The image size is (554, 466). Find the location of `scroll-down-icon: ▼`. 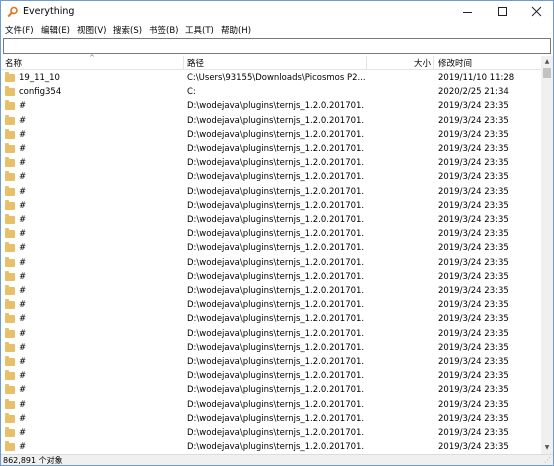

scroll-down-icon: ▼ is located at coordinates (547, 448).